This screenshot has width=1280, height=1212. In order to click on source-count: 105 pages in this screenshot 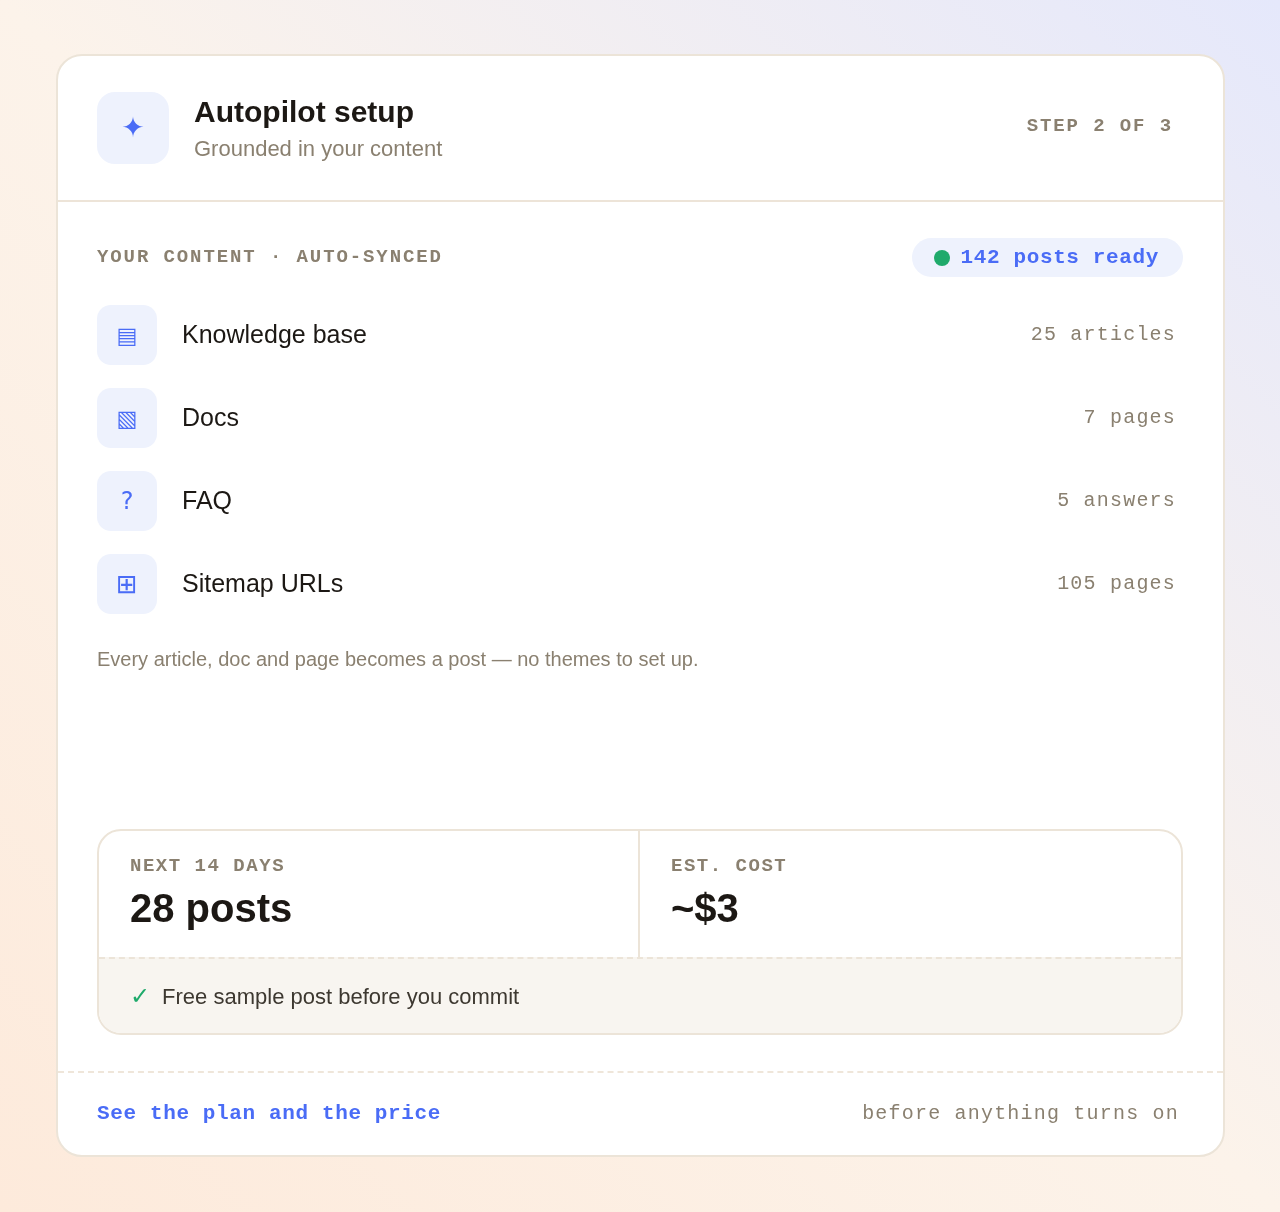, I will do `click(1116, 584)`.